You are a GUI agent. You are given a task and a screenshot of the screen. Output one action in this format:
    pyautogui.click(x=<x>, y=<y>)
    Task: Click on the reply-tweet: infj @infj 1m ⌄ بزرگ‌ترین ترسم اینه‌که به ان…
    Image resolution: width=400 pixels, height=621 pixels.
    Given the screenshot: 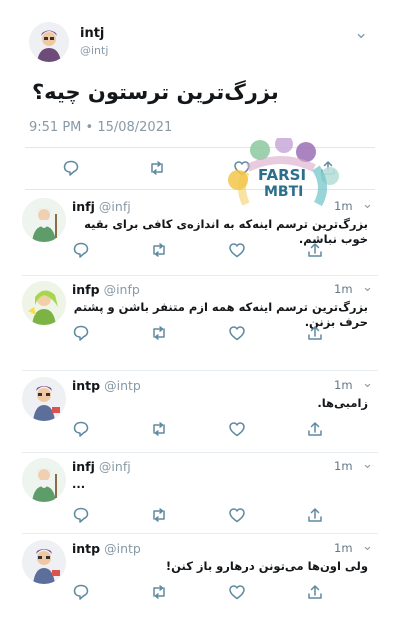 What is the action you would take?
    pyautogui.click(x=200, y=237)
    